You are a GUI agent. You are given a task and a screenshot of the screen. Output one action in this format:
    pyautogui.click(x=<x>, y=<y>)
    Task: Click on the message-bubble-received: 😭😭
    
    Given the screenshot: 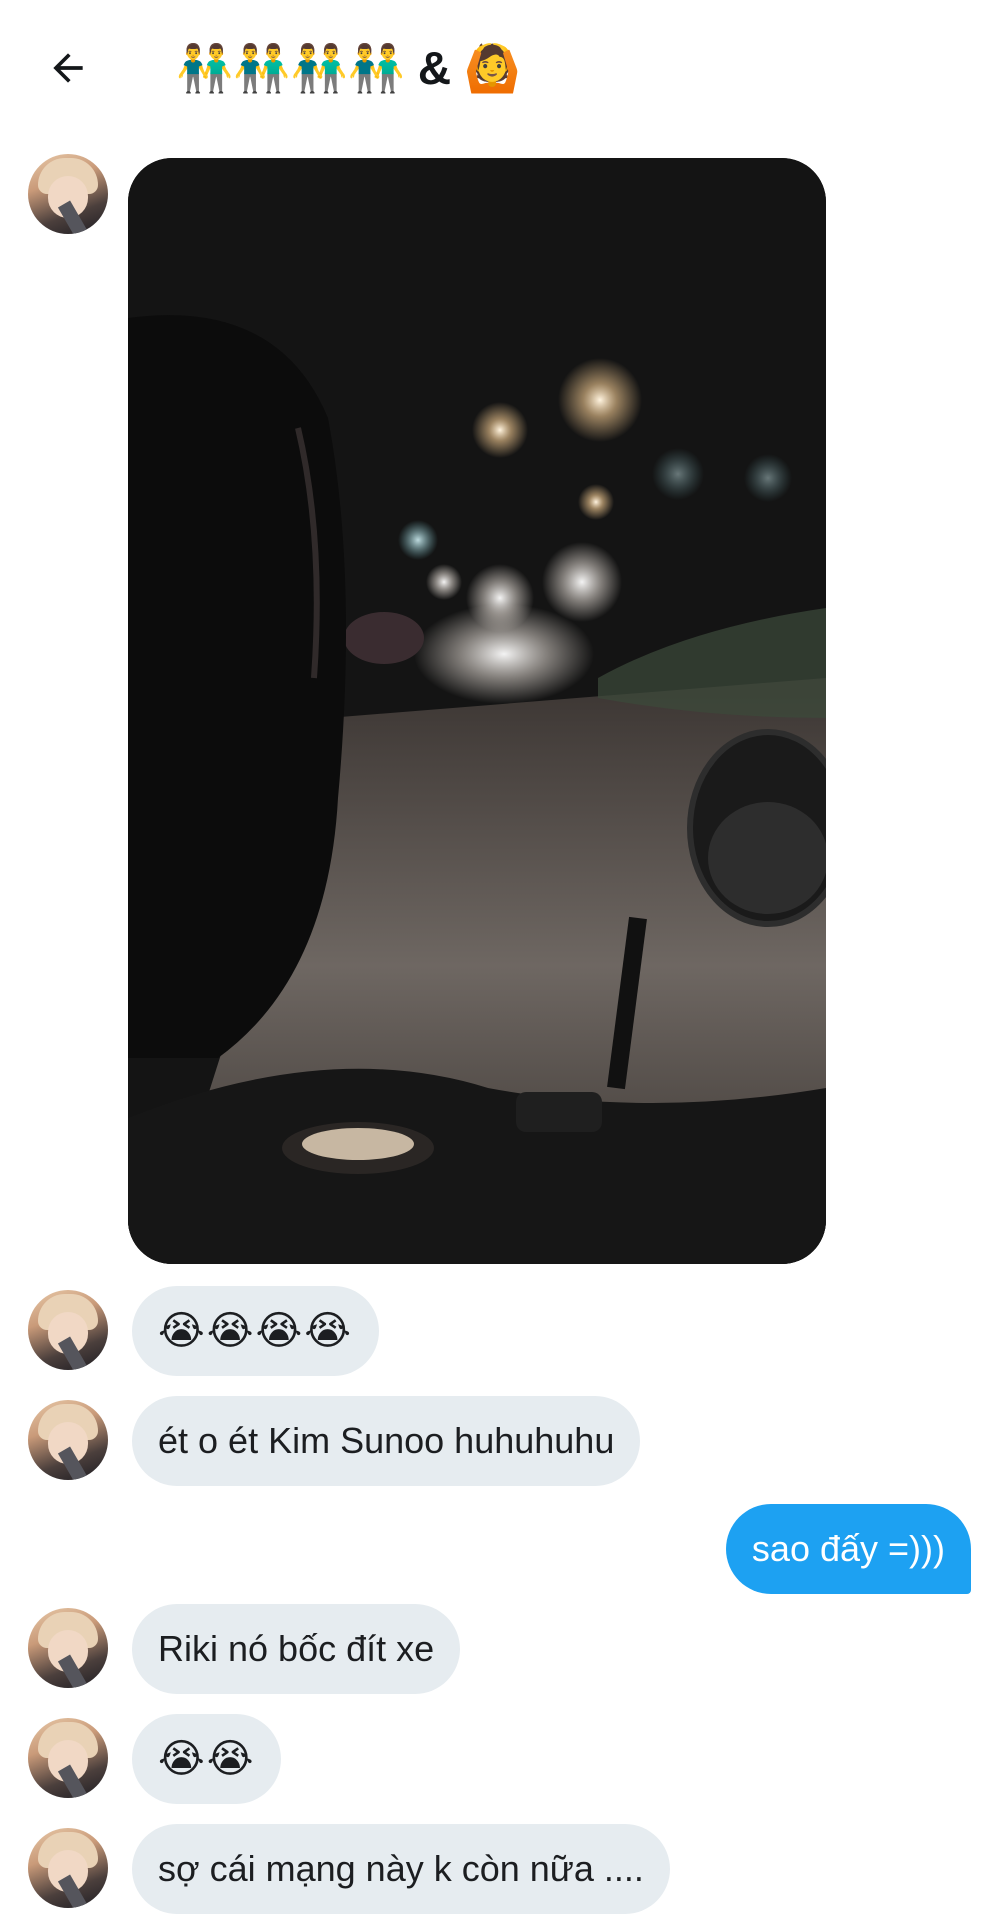 What is the action you would take?
    pyautogui.click(x=207, y=1759)
    